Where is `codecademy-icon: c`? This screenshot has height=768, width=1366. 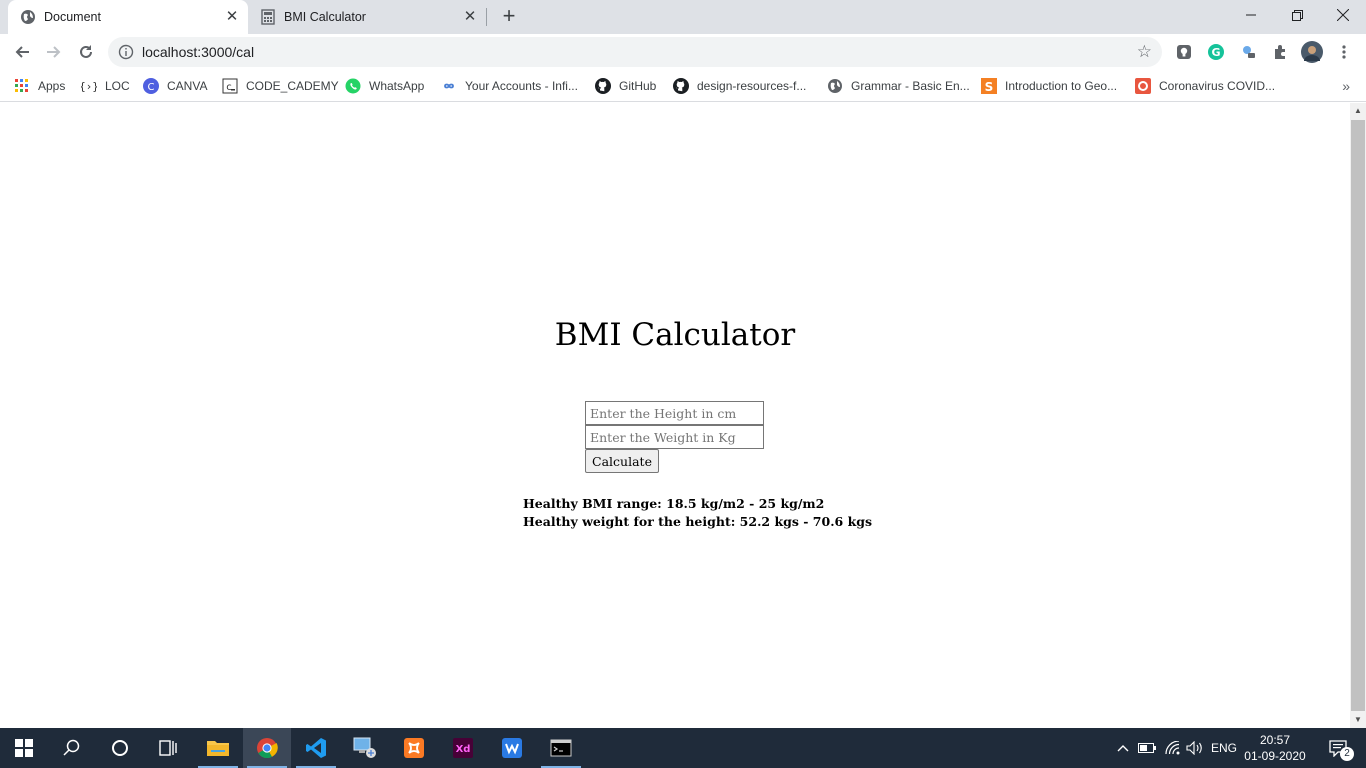 codecademy-icon: c is located at coordinates (230, 86).